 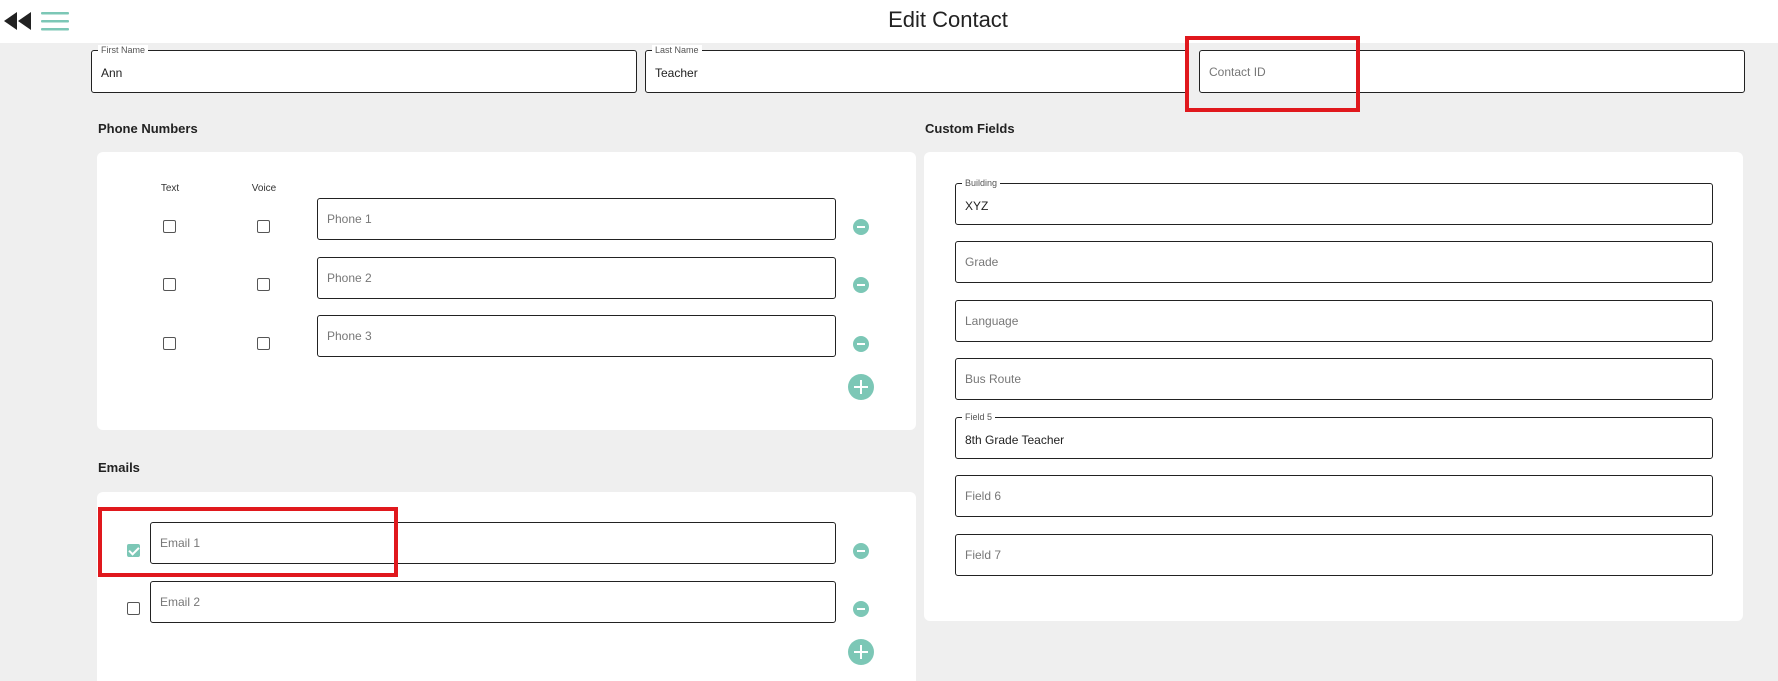 What do you see at coordinates (861, 609) in the screenshot?
I see `remove-email-2-button` at bounding box center [861, 609].